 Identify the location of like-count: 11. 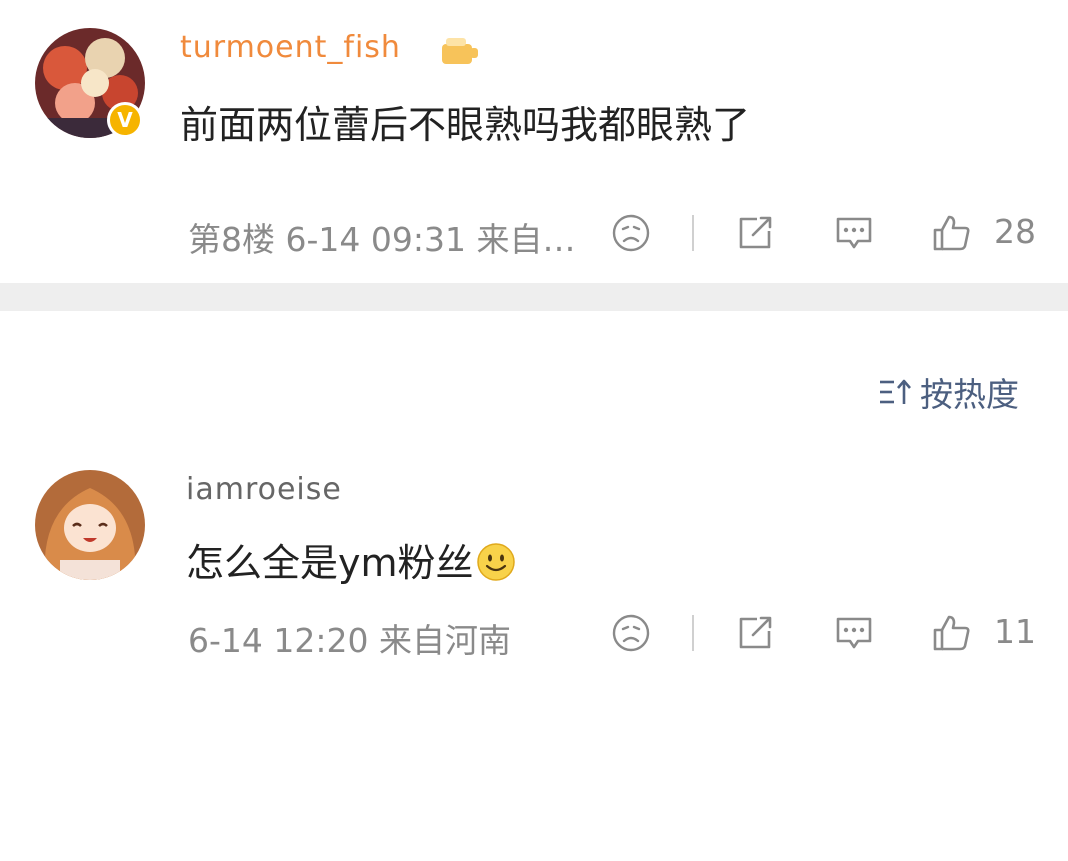
(1015, 631).